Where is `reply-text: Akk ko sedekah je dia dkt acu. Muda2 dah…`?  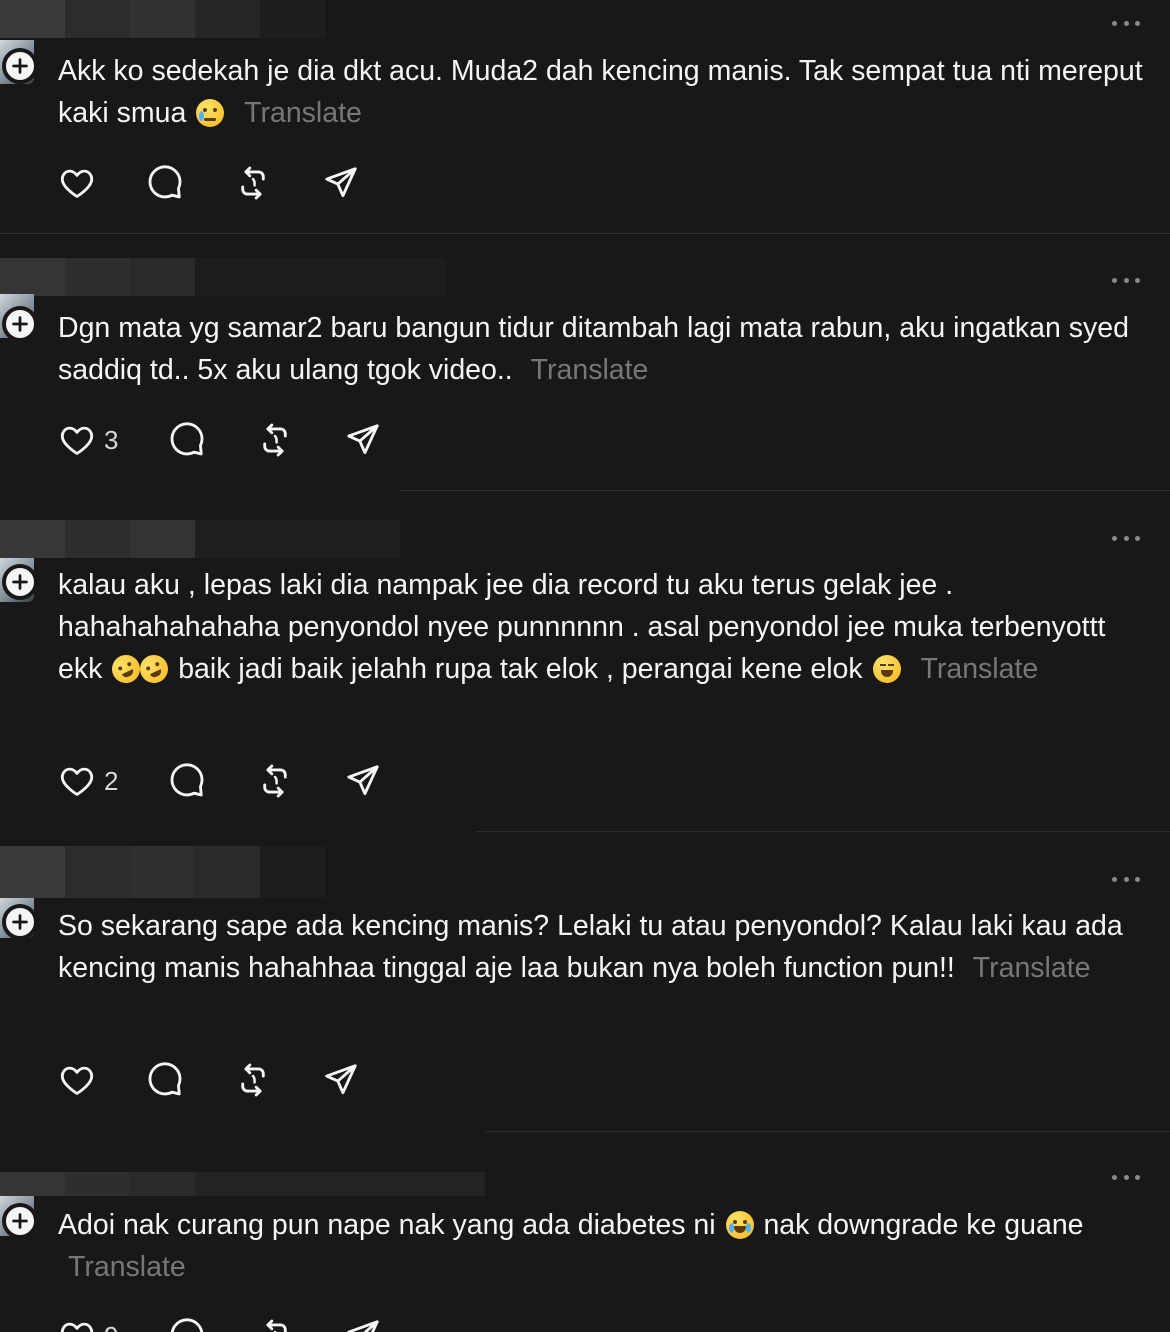
reply-text: Akk ko sedekah je dia dkt acu. Muda2 dah… is located at coordinates (605, 92).